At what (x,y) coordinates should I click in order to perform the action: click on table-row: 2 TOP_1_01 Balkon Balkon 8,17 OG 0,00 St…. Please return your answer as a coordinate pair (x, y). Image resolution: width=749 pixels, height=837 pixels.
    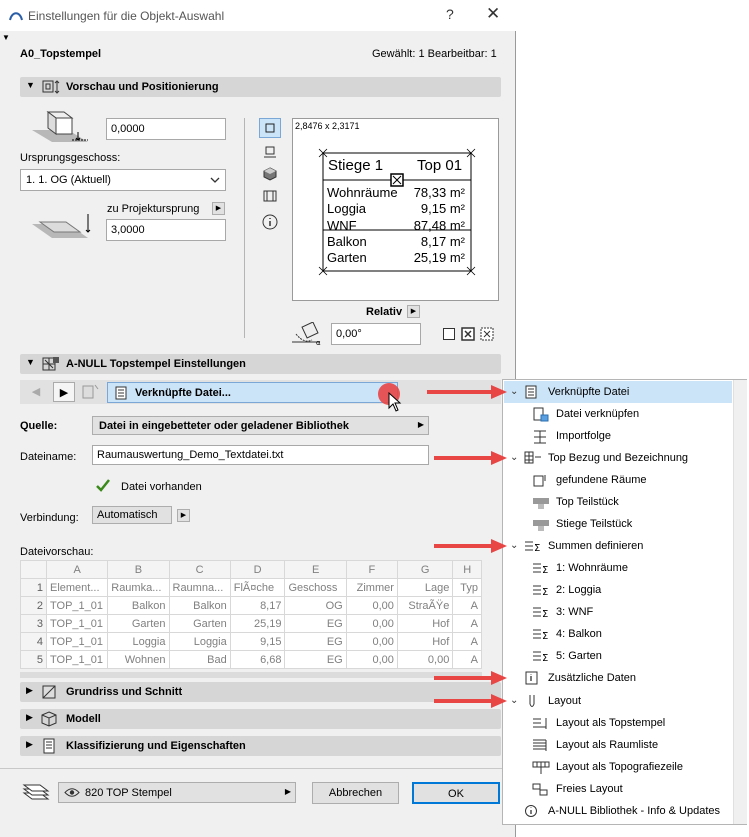
    Looking at the image, I should click on (251, 605).